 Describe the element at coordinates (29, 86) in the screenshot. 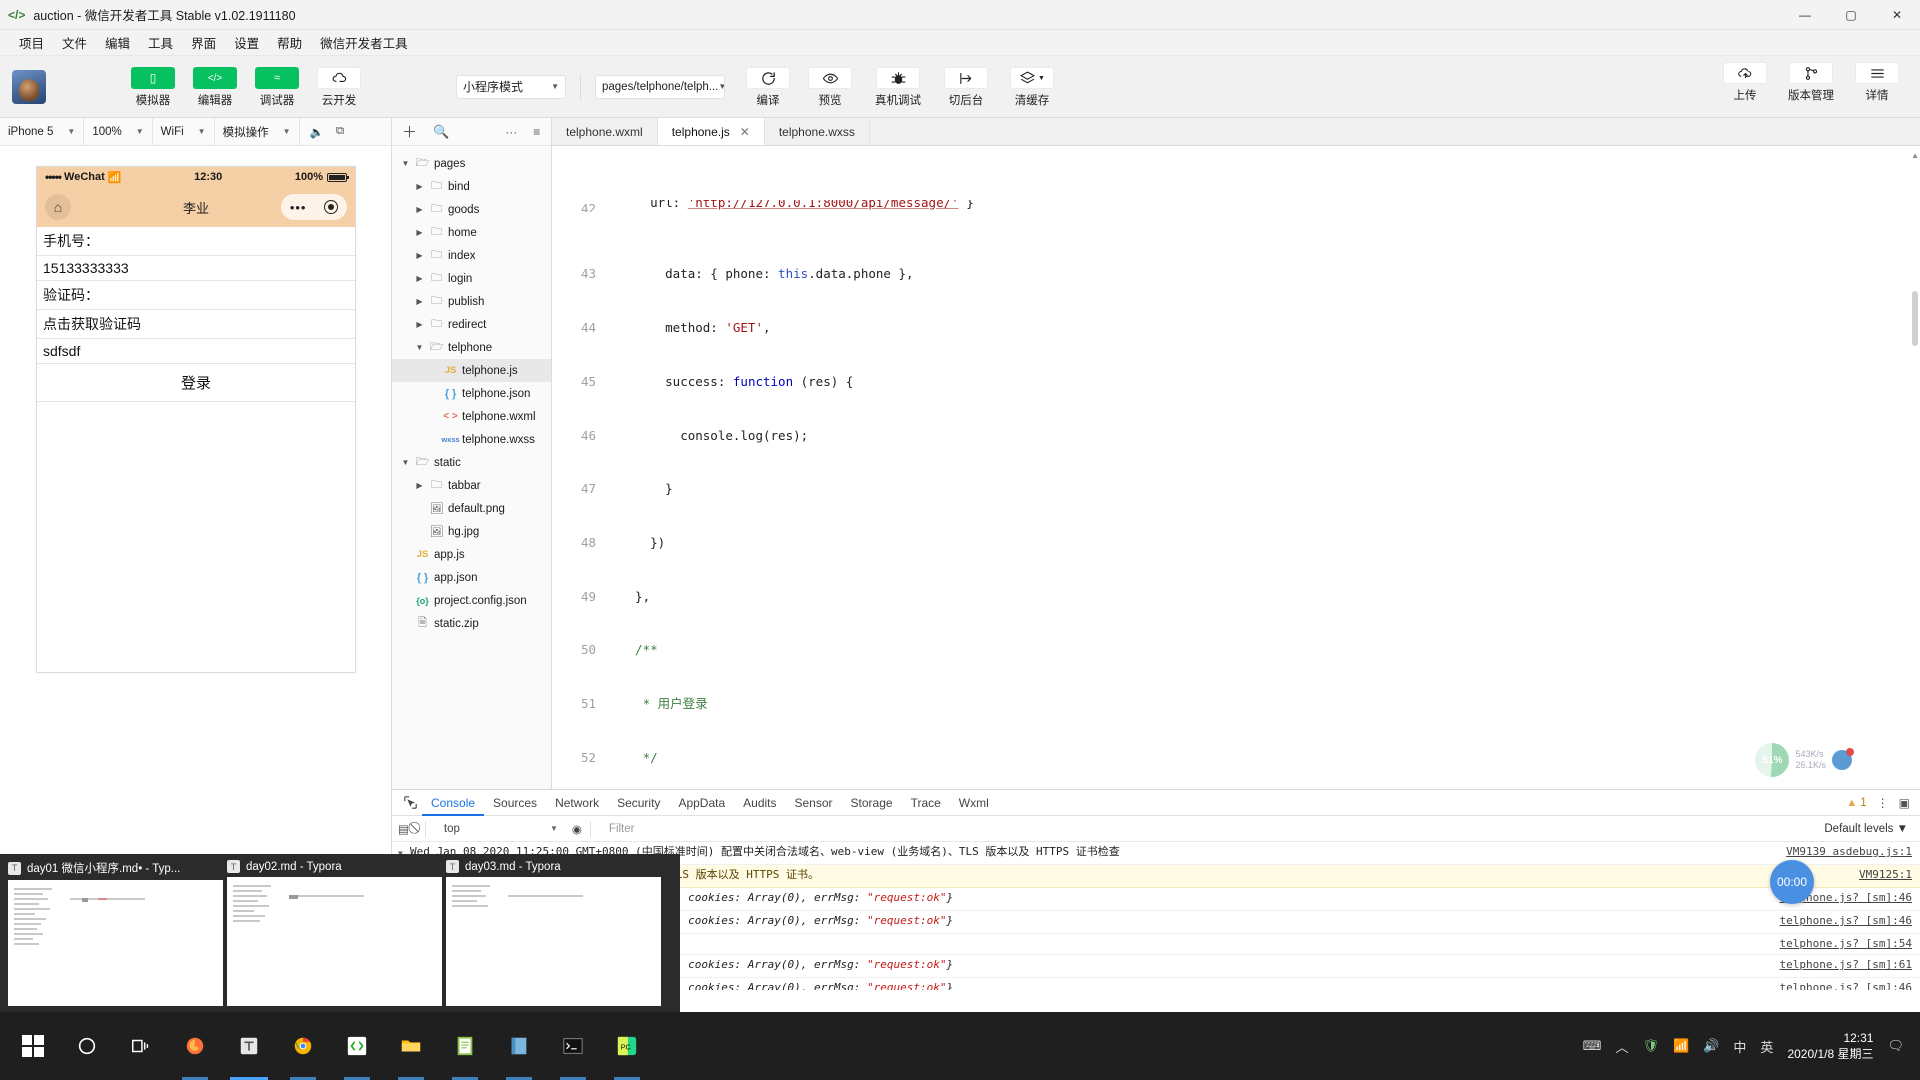

I see `avatar` at that location.